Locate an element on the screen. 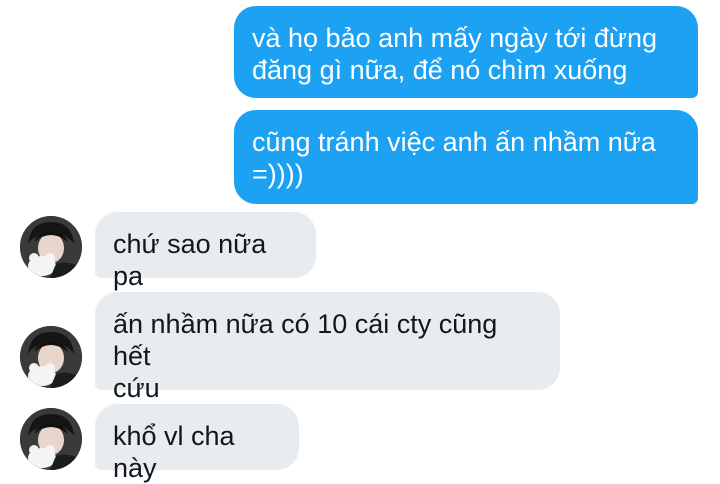 Image resolution: width=720 pixels, height=484 pixels. message-text-line: đăng gì nữa, để nó chìm xuống is located at coordinates (440, 70).